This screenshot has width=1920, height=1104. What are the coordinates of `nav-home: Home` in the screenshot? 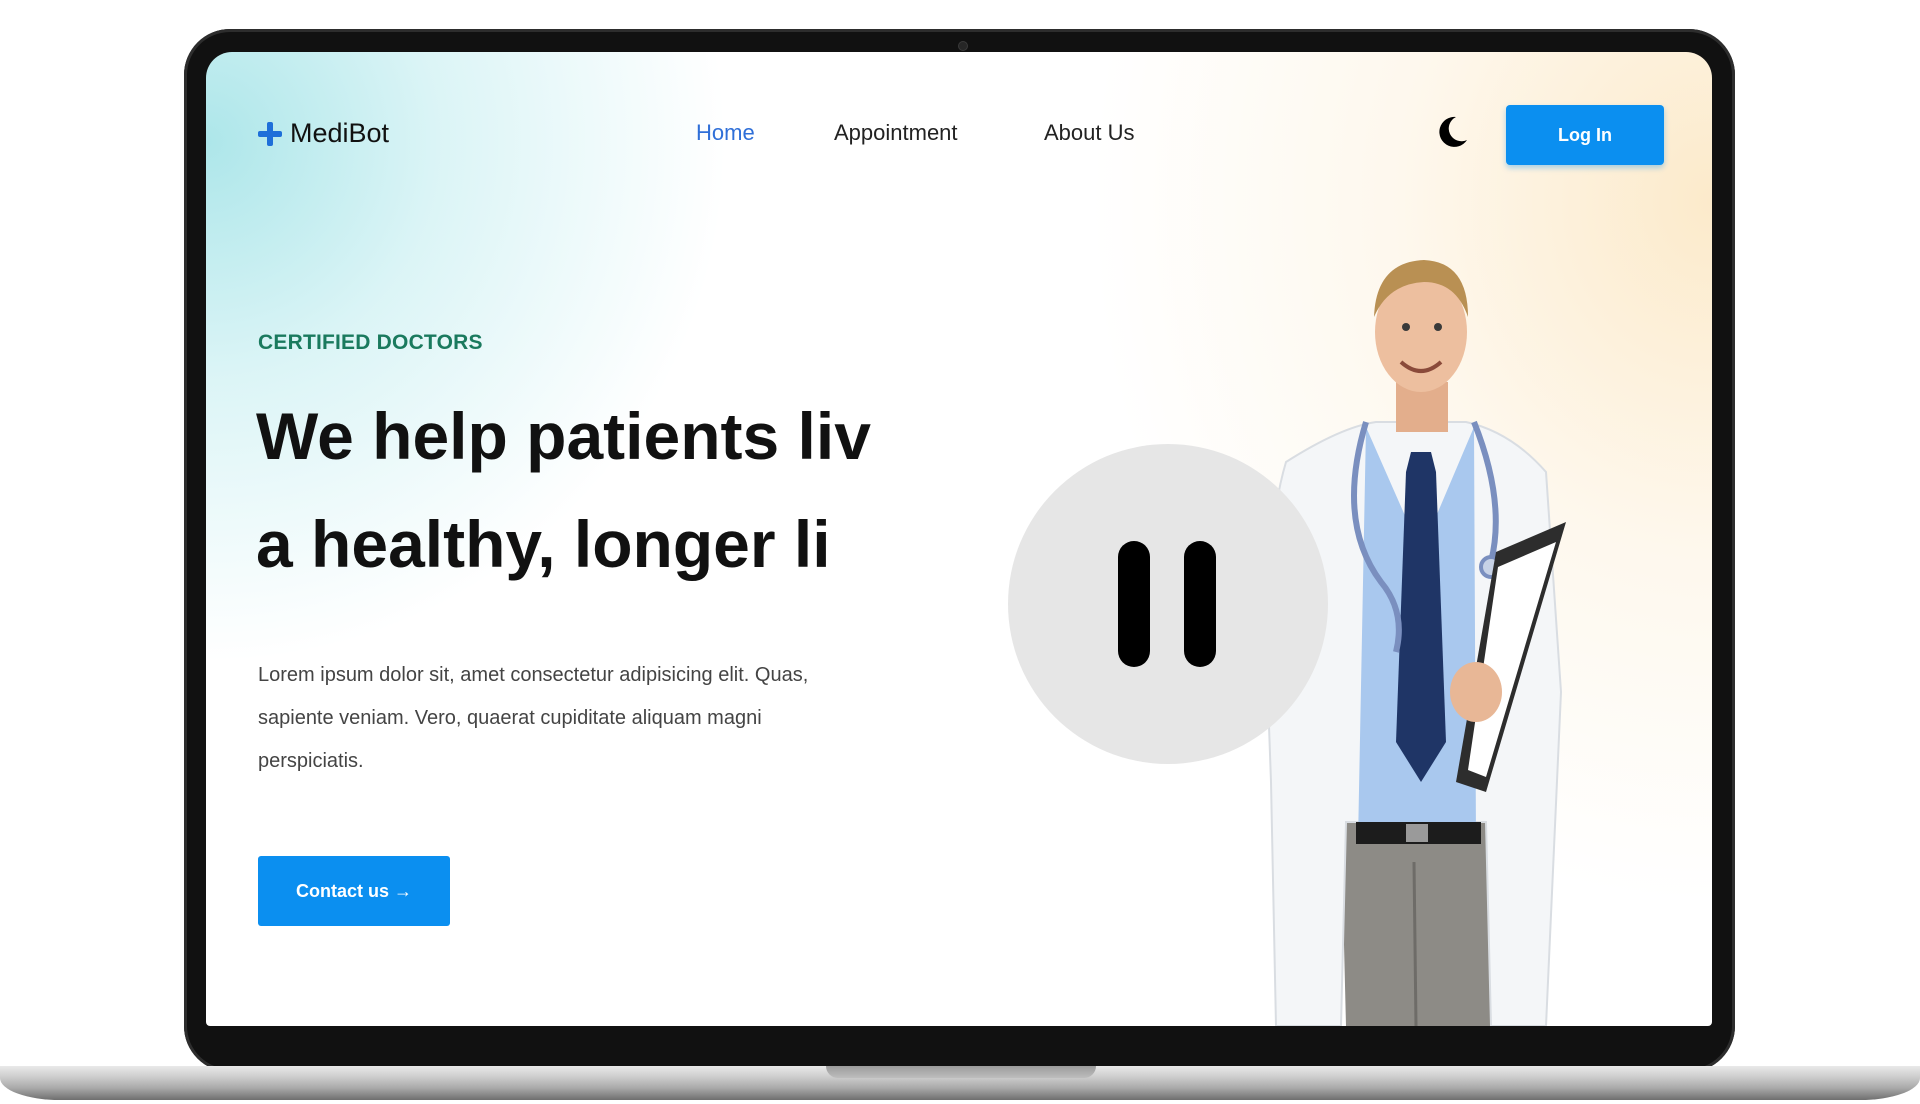 It's located at (725, 133).